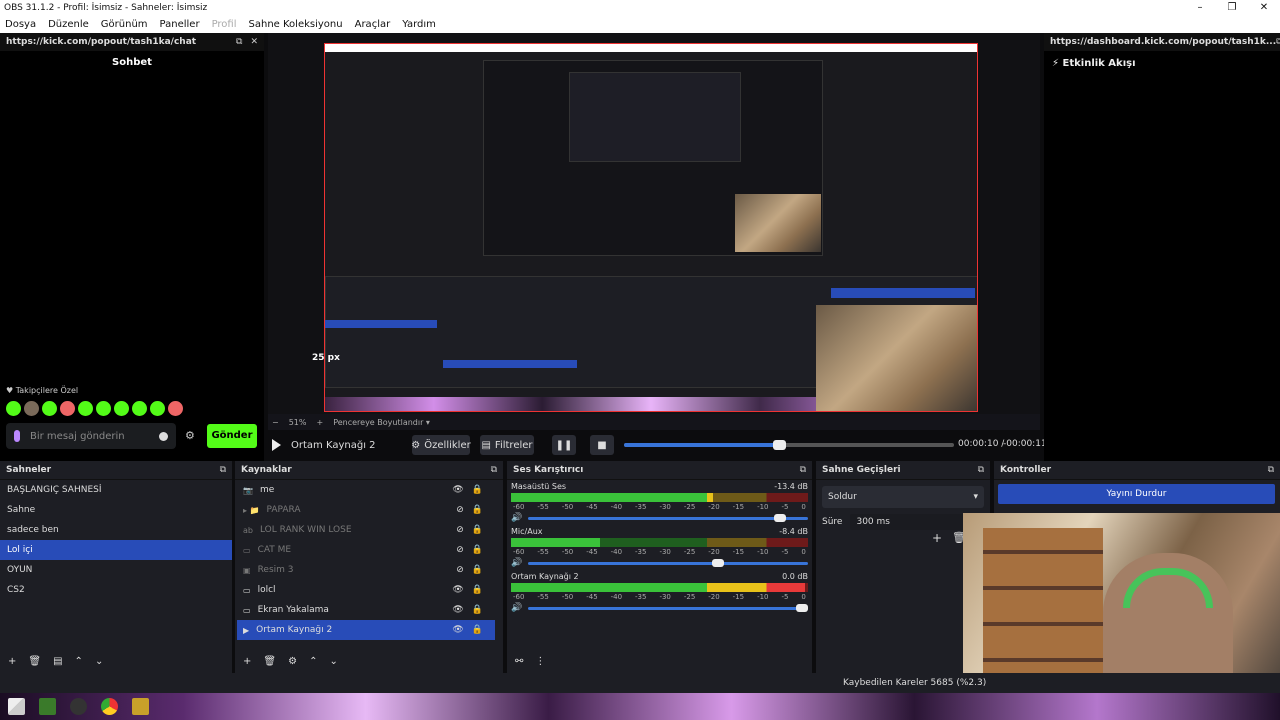 This screenshot has height=720, width=1280. I want to click on scene-item: Sahne, so click(116, 510).